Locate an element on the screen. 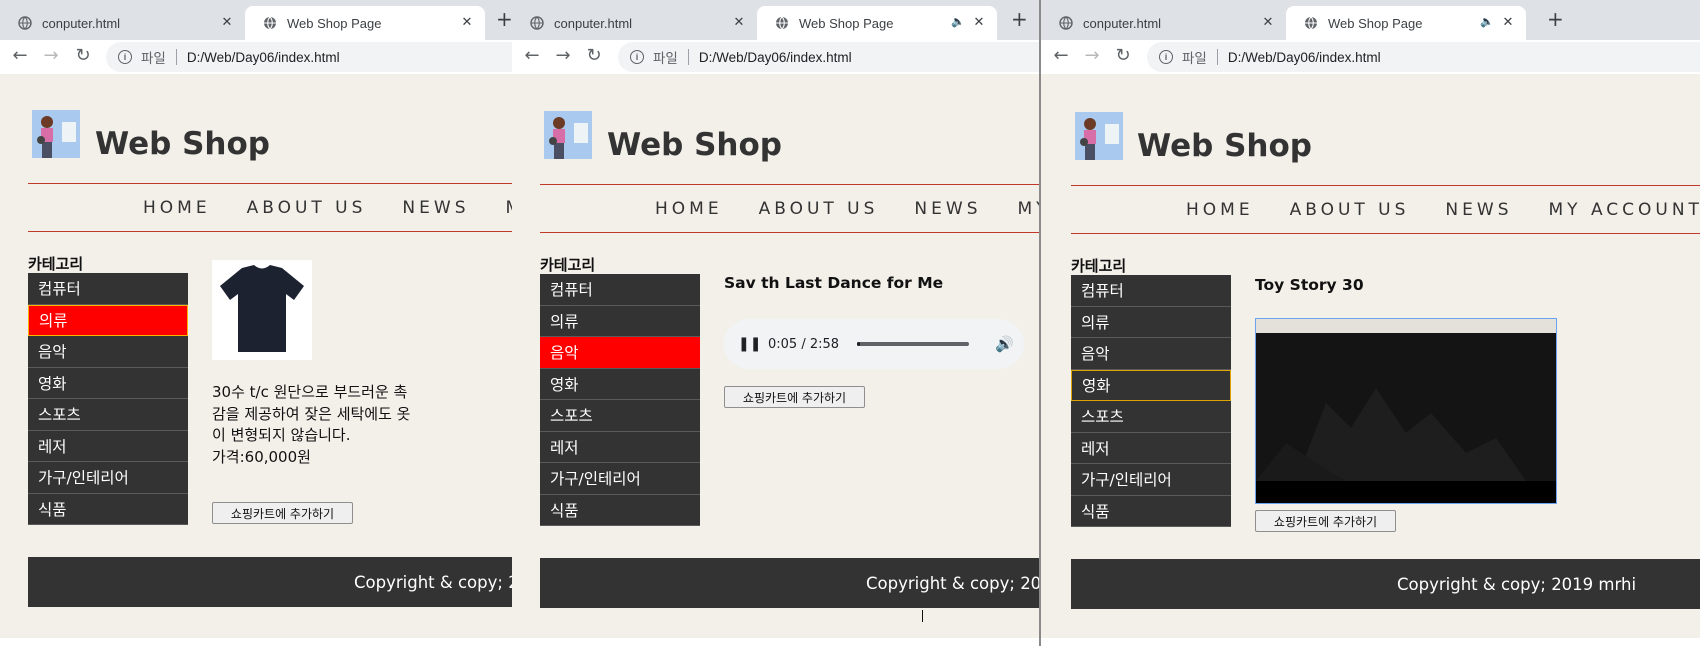 The image size is (1700, 646). audio-progress is located at coordinates (913, 344).